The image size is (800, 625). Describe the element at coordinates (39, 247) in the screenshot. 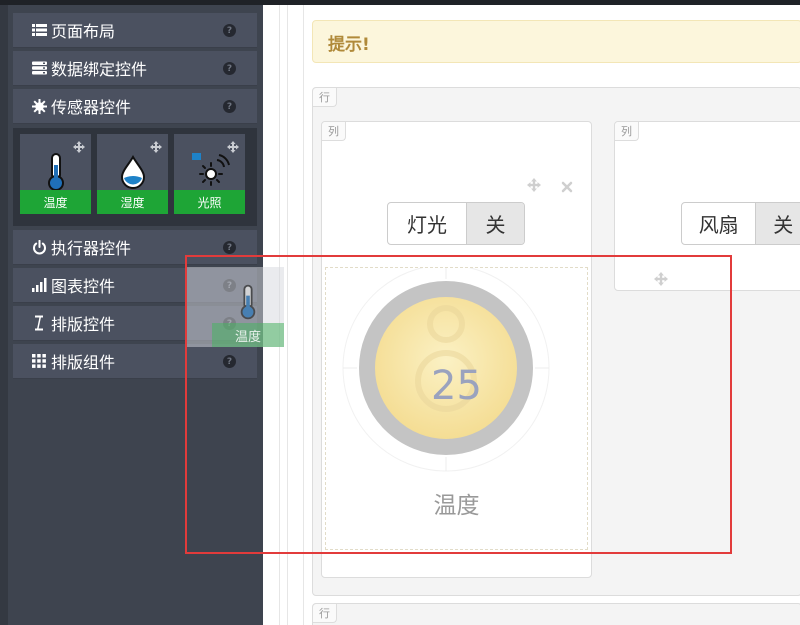

I see `power-icon` at that location.